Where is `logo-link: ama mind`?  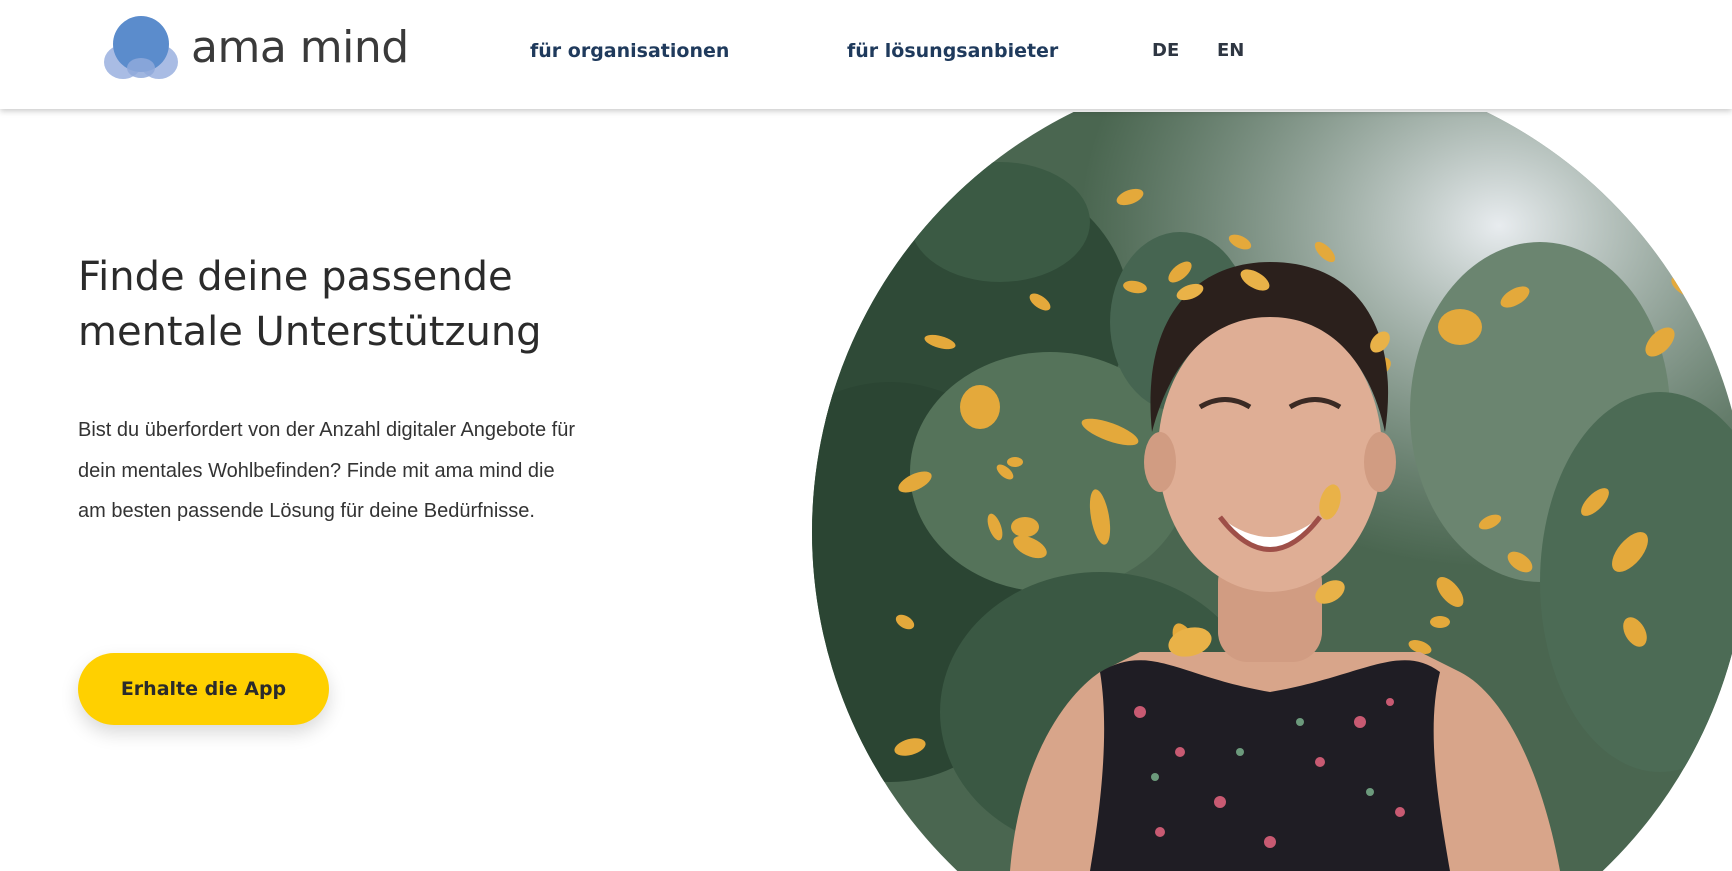 logo-link: ama mind is located at coordinates (256, 48).